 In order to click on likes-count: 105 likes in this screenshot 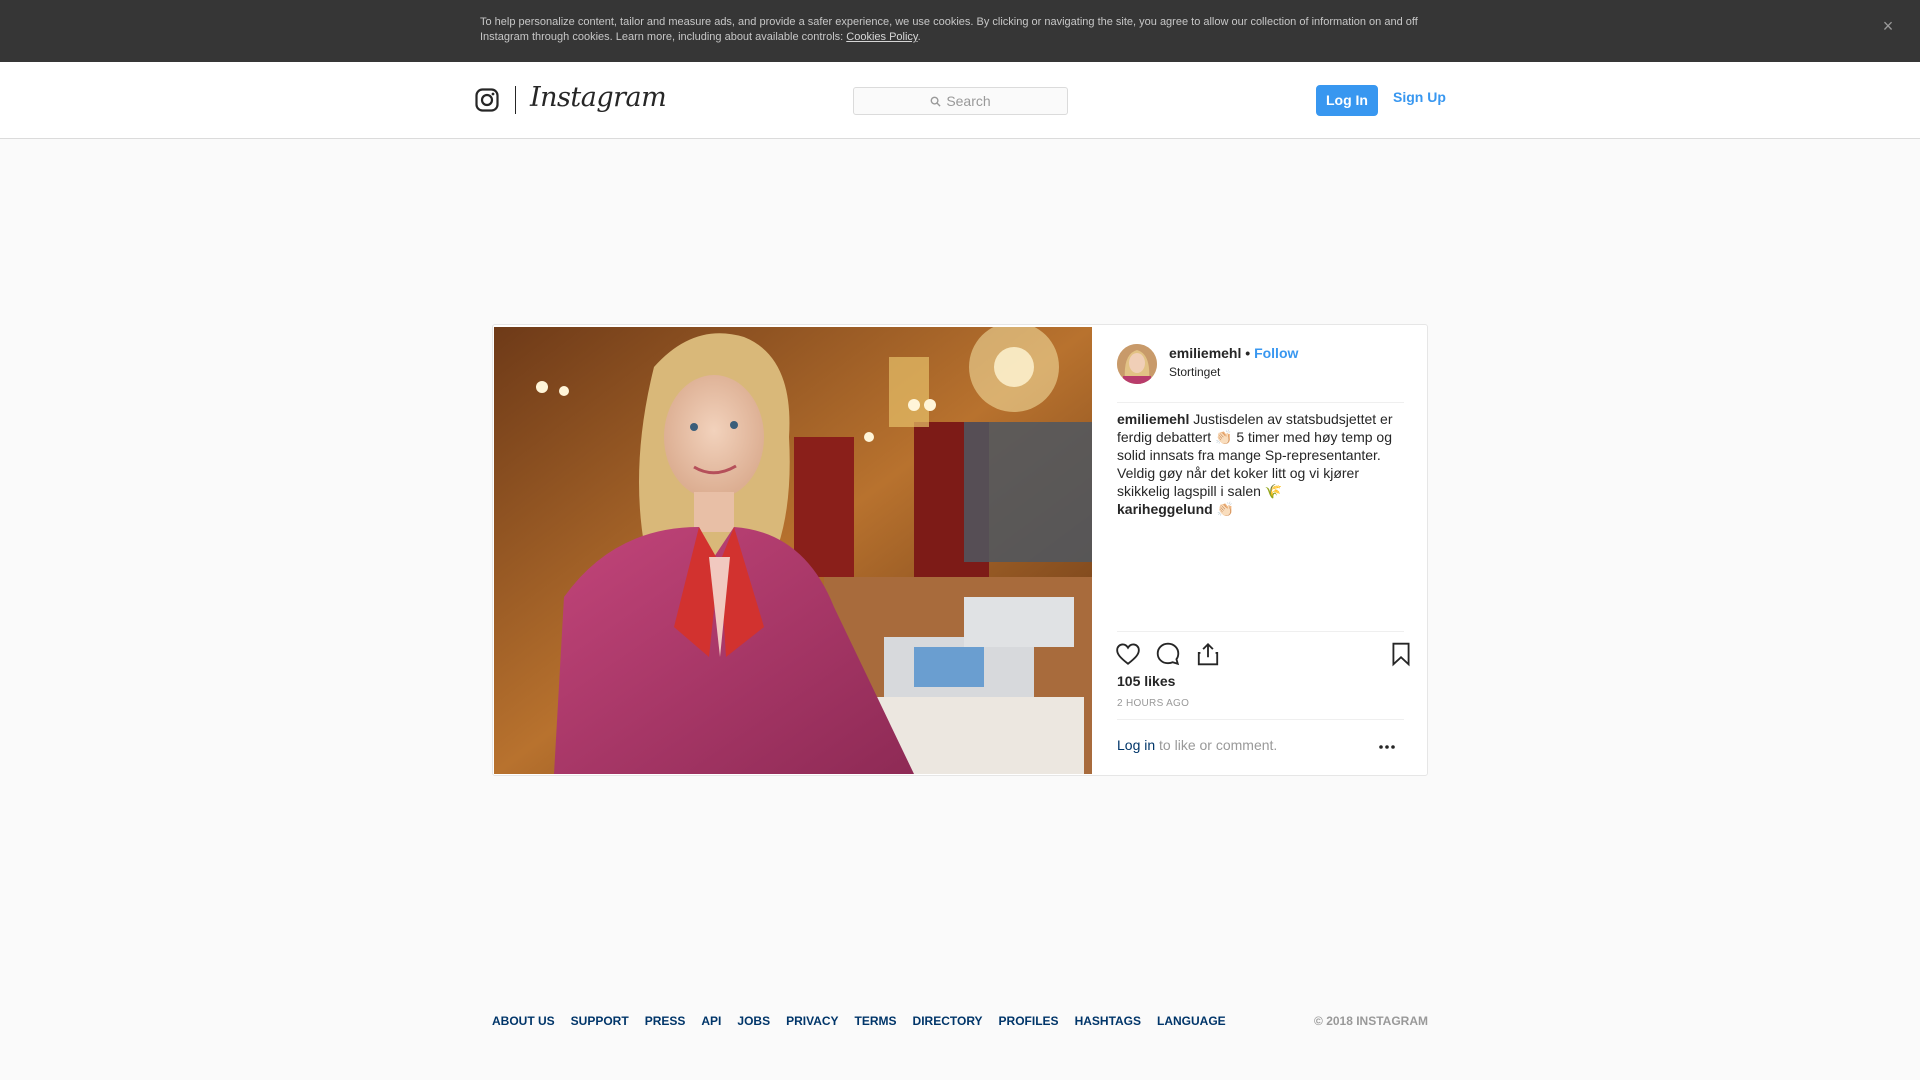, I will do `click(1146, 681)`.